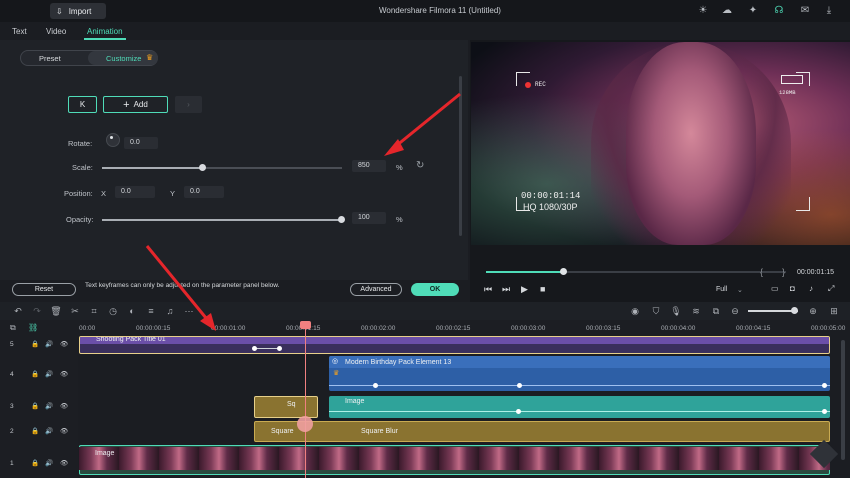 Image resolution: width=850 pixels, height=478 pixels. Describe the element at coordinates (422, 124) in the screenshot. I see `arrow-to-scale` at that location.